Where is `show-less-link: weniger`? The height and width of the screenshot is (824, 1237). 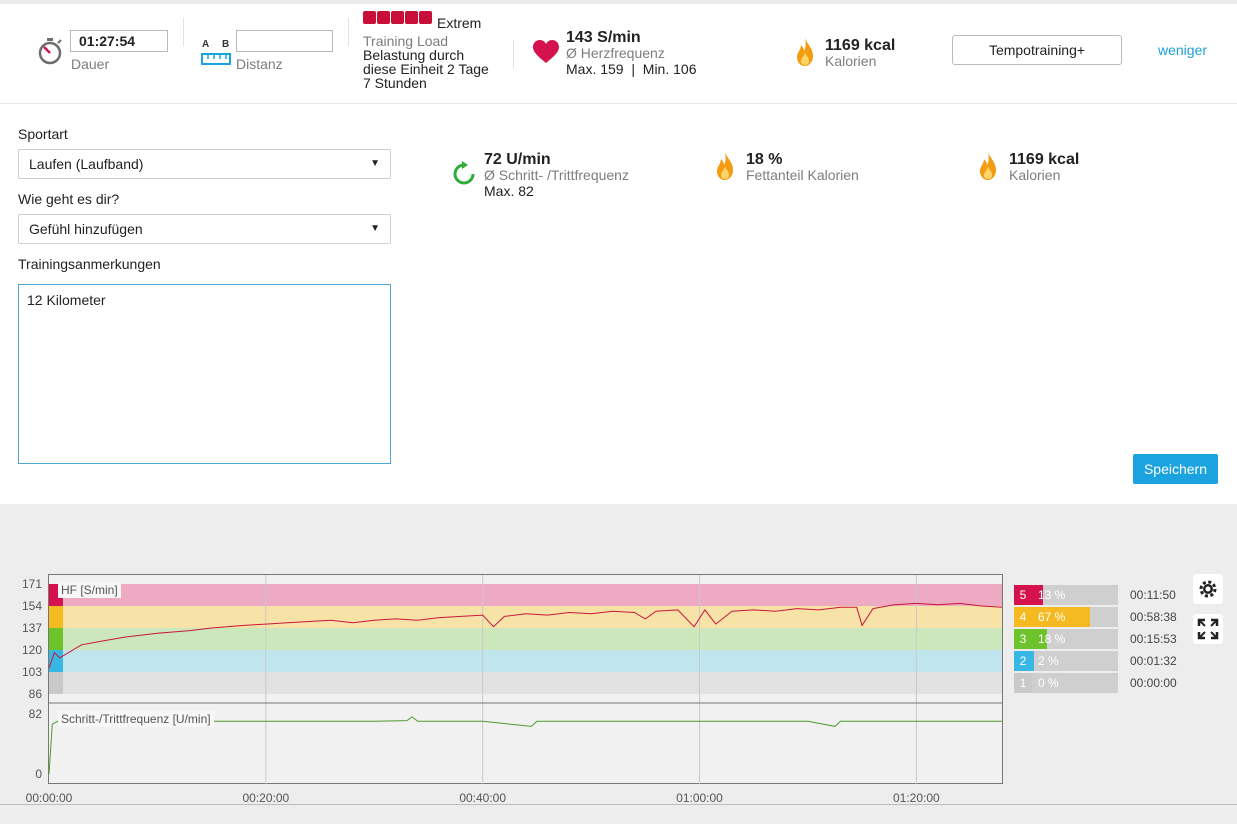
show-less-link: weniger is located at coordinates (1182, 50).